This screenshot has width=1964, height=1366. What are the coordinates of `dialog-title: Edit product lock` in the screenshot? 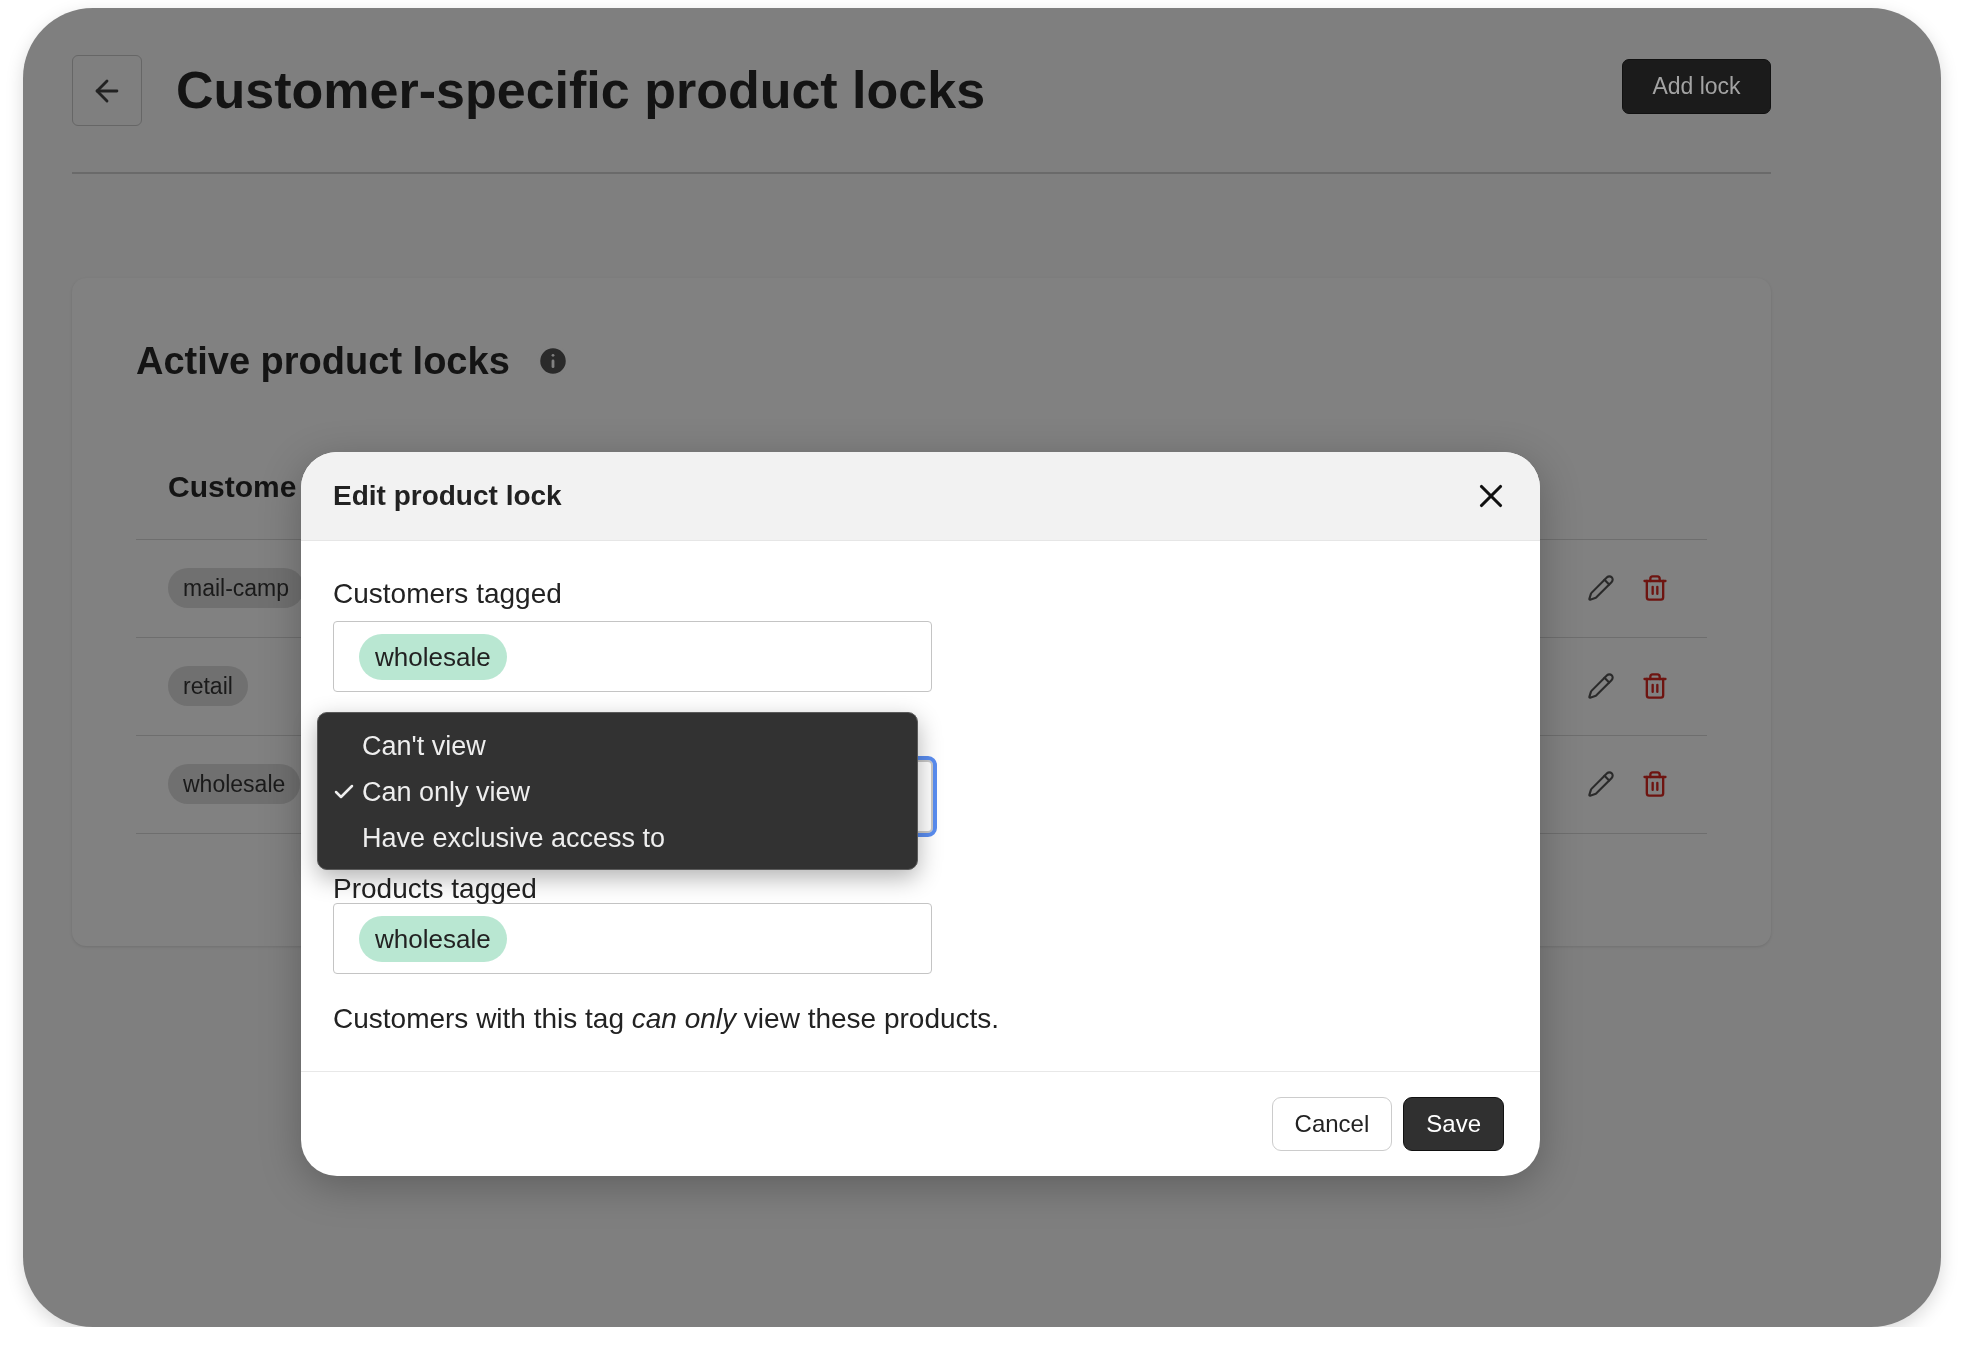 It's located at (448, 496).